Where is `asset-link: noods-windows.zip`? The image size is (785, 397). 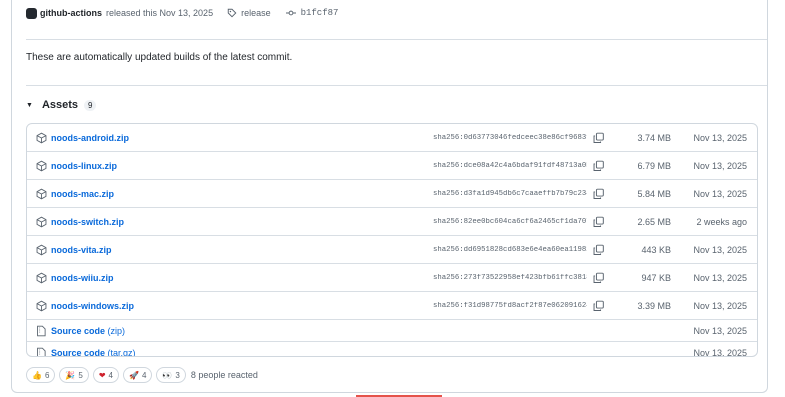
asset-link: noods-windows.zip is located at coordinates (92, 306).